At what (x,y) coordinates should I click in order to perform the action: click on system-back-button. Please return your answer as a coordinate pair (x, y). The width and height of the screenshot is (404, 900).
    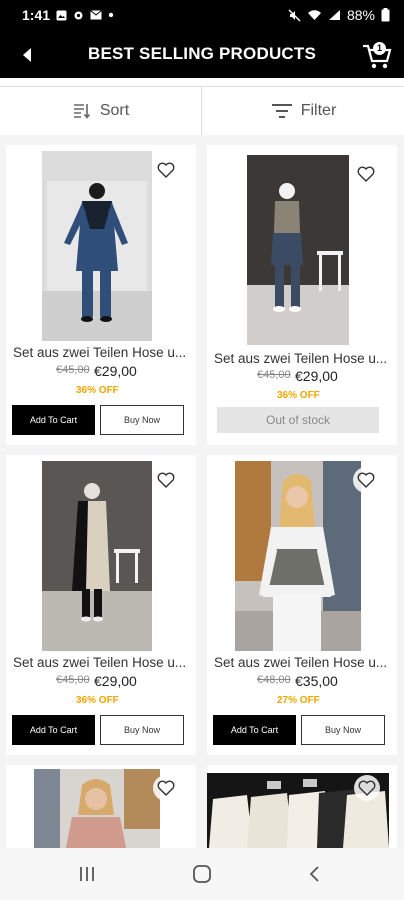
    Looking at the image, I should click on (315, 874).